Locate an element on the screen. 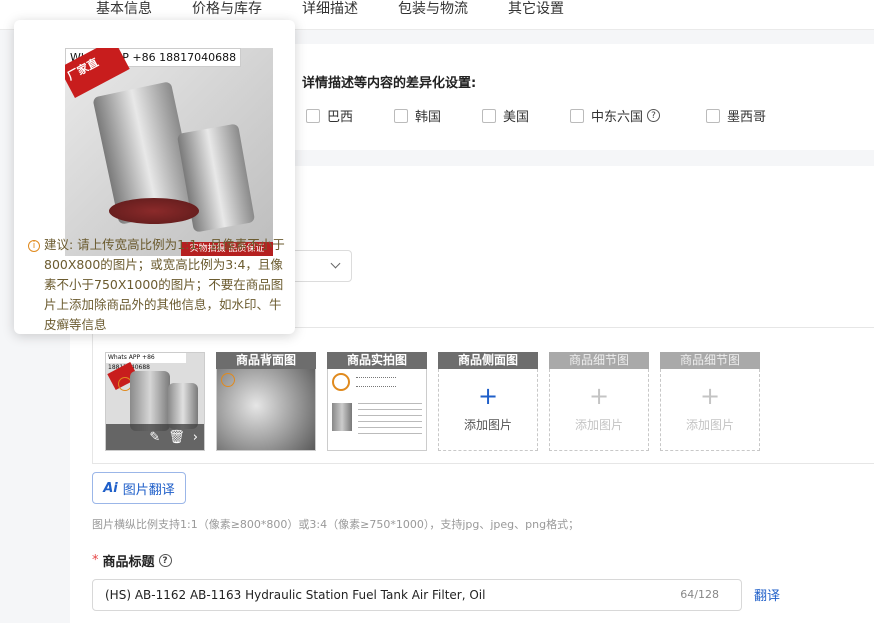 This screenshot has height=623, width=874. country-checkbox-korea: 韩国 is located at coordinates (417, 115).